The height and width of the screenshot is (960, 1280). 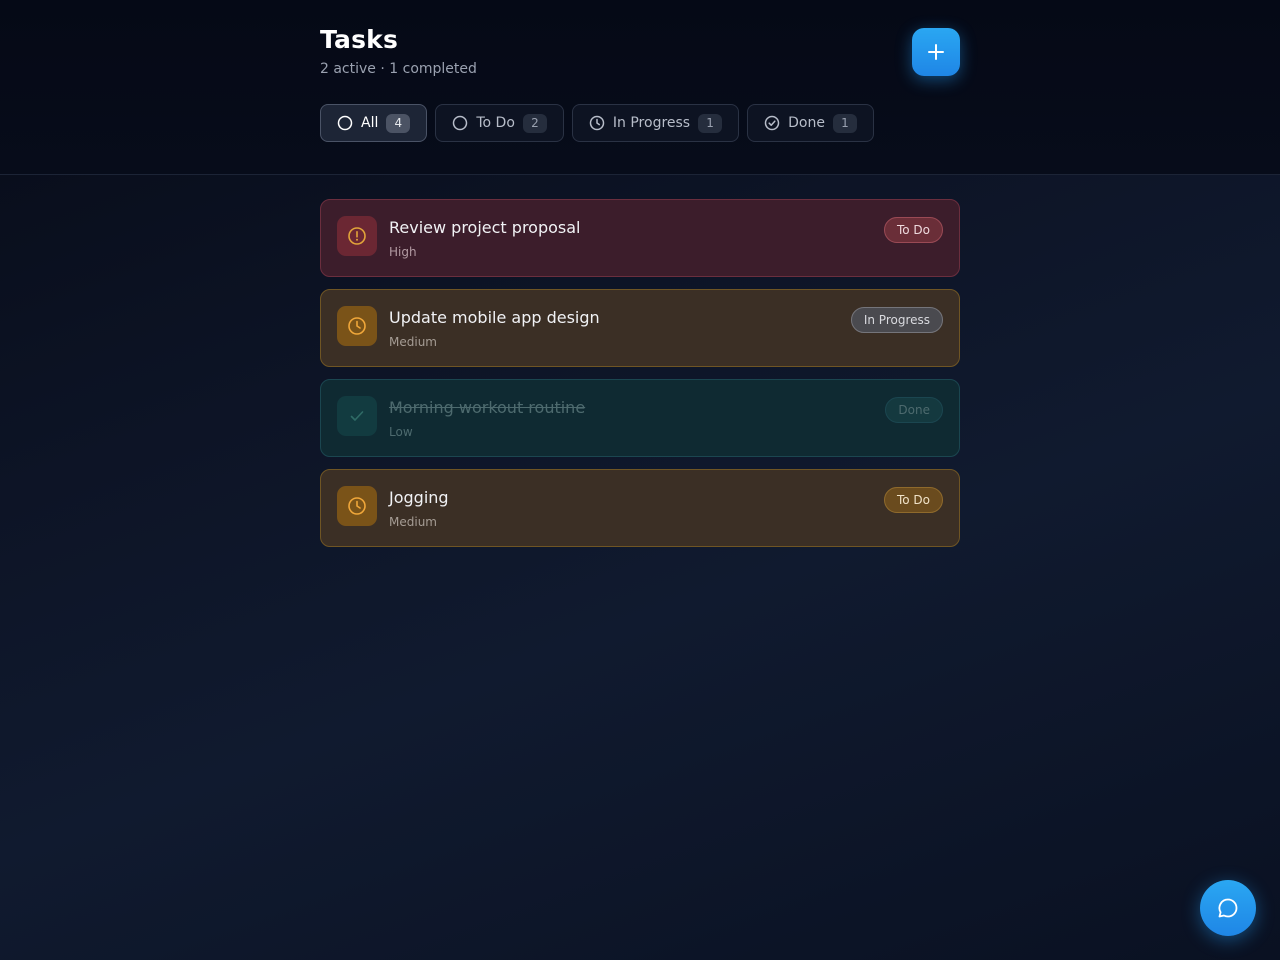 I want to click on filter-done: Done 1, so click(x=810, y=123).